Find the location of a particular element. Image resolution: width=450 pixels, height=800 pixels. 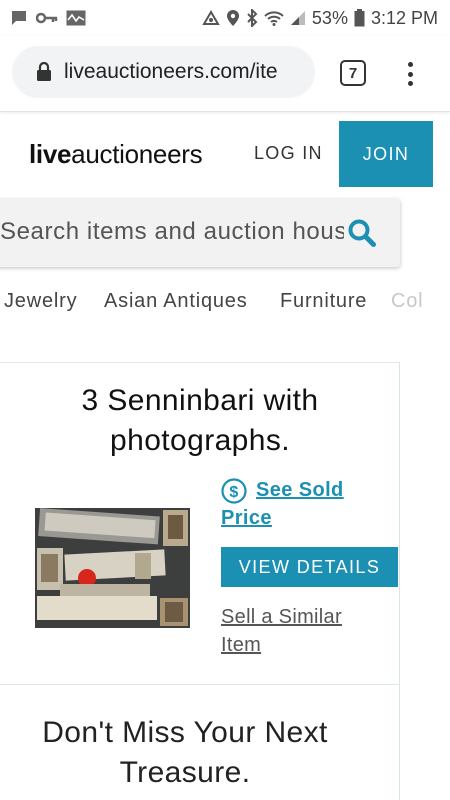

see-sold-price-link: $ See Sold Price is located at coordinates (306, 504).